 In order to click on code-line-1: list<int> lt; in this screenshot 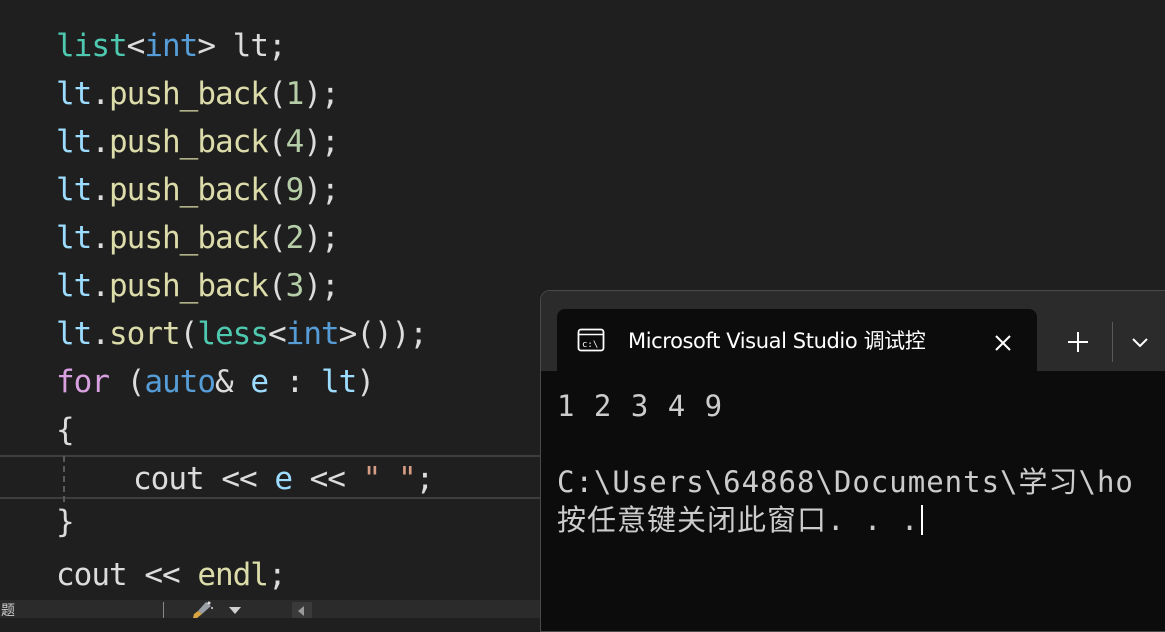, I will do `click(171, 46)`.